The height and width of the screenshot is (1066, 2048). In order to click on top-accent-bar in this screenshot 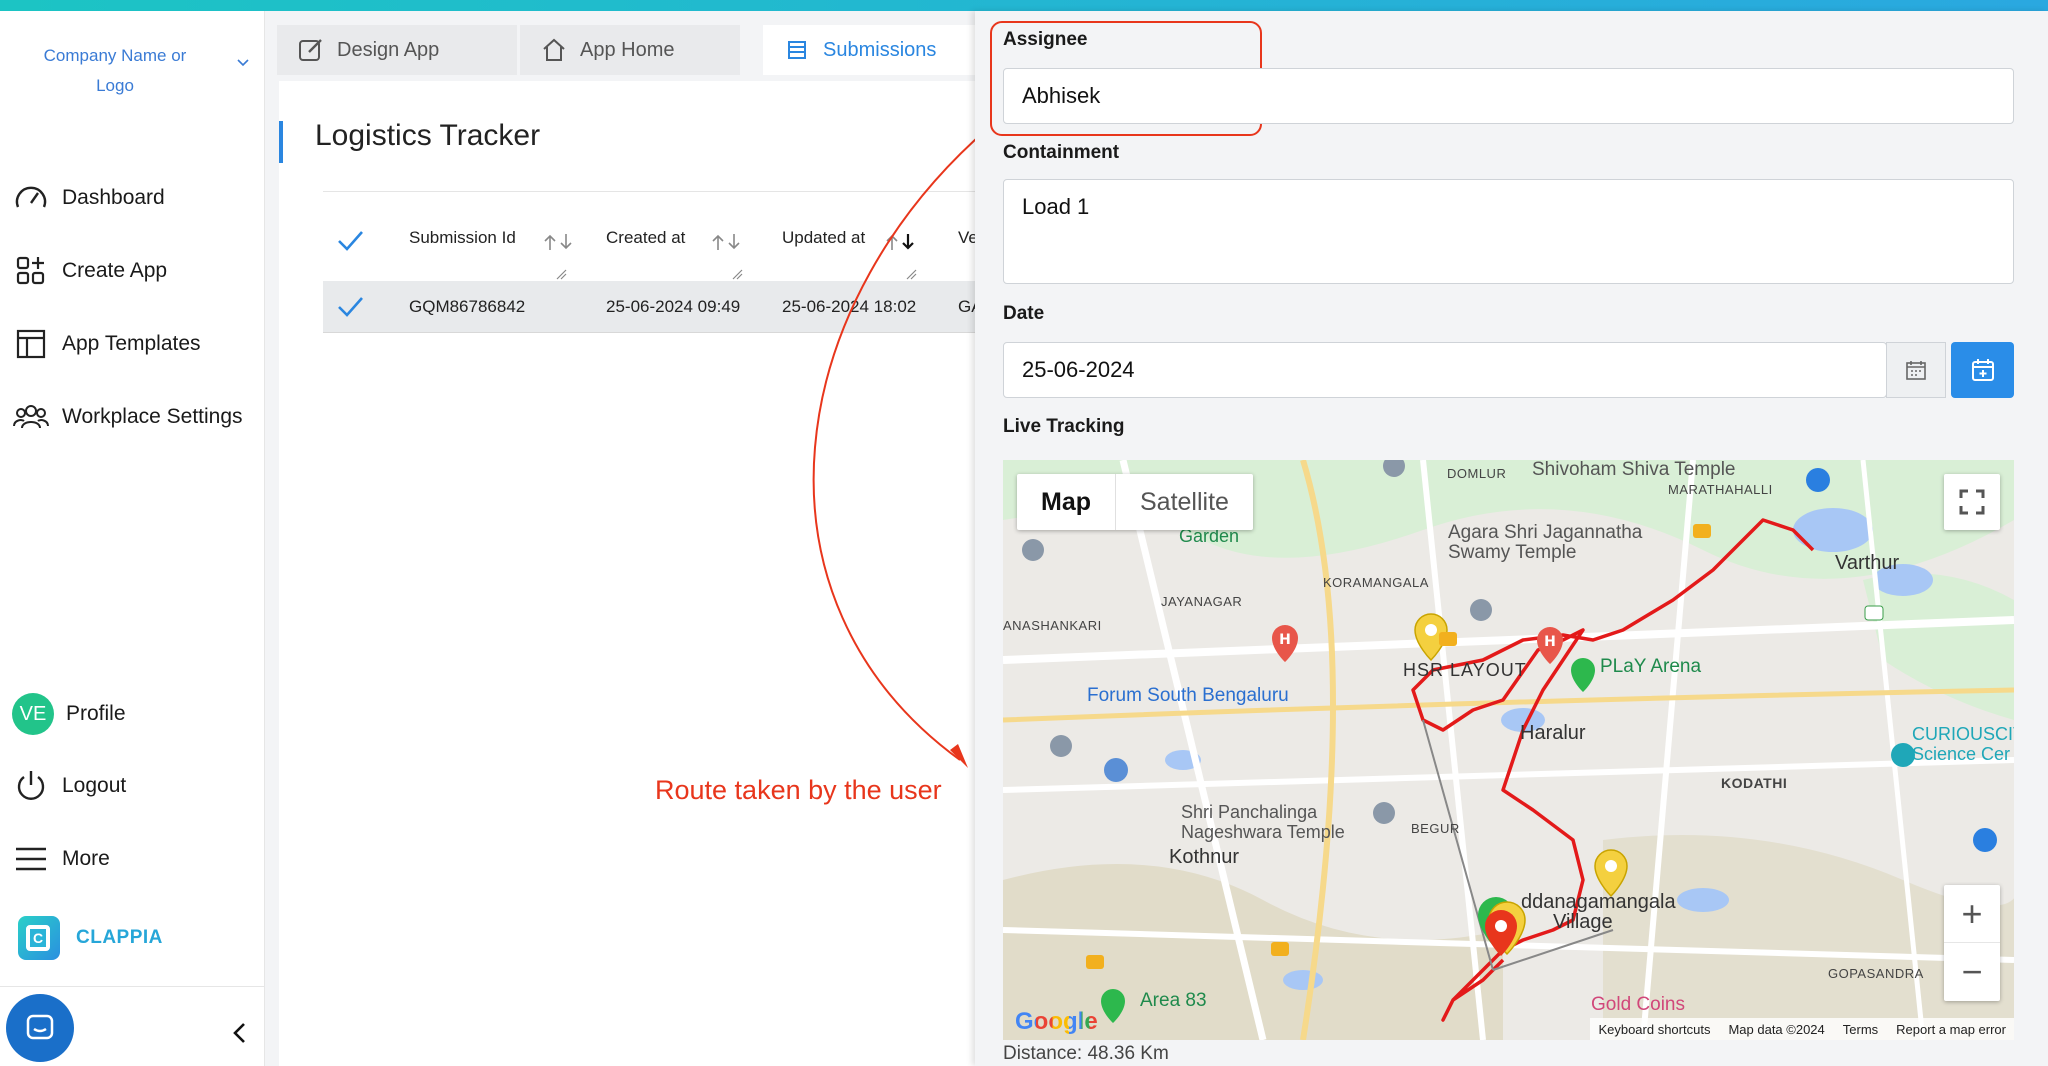, I will do `click(1024, 5)`.